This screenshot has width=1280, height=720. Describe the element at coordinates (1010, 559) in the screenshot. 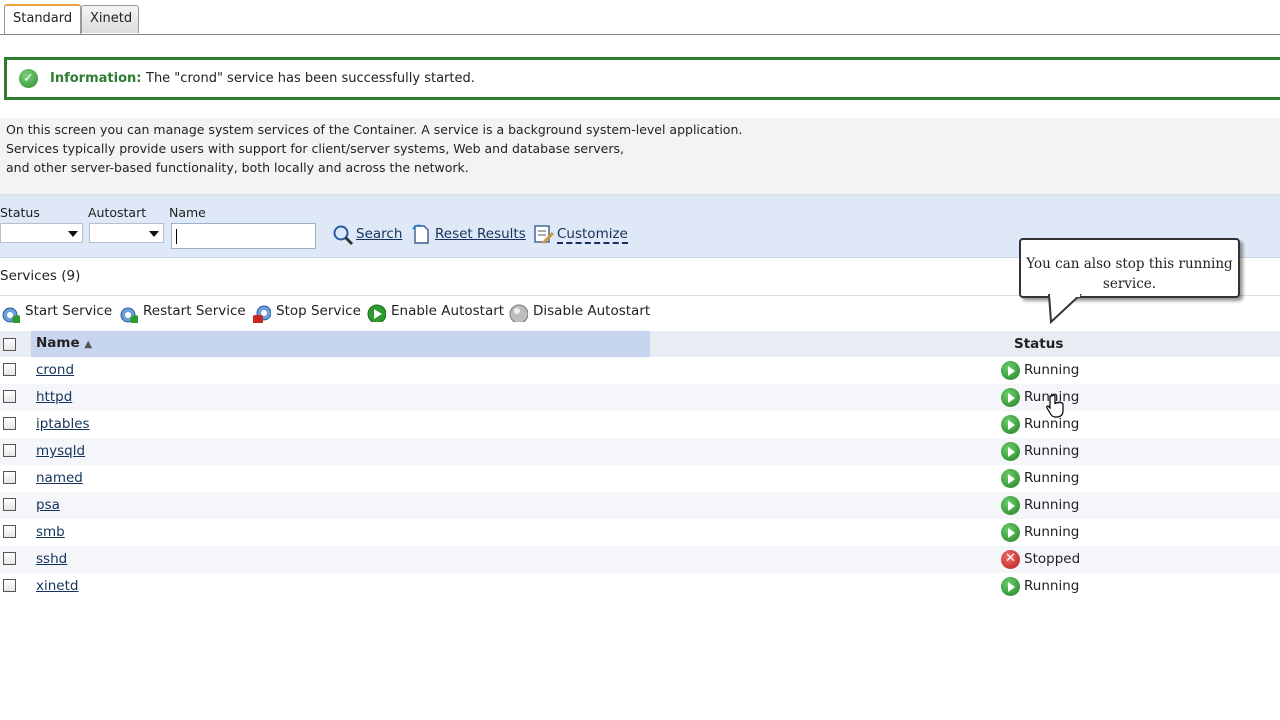

I see `stopped-icon: ✕` at that location.